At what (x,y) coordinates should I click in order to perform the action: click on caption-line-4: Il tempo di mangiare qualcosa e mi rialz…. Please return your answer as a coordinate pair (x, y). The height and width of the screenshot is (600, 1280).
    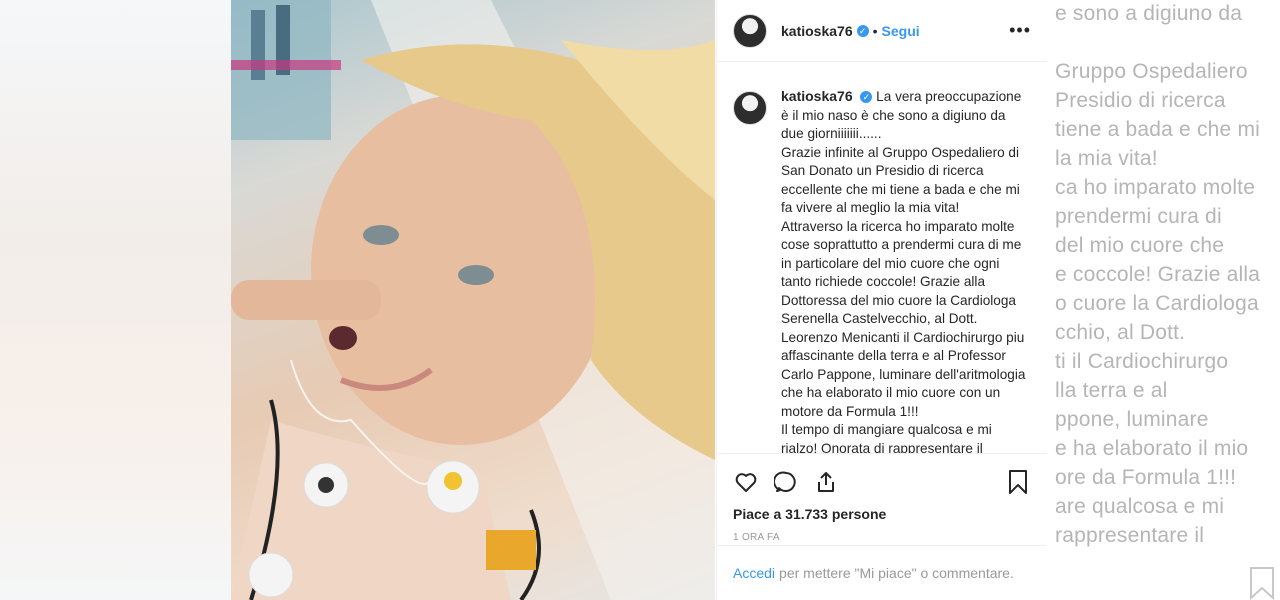
    Looking at the image, I should click on (886, 437).